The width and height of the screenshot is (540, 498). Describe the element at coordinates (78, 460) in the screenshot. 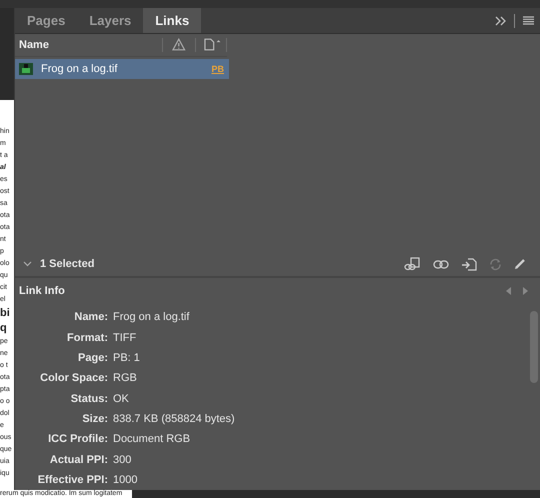

I see `field-label: Actual PPI:` at that location.